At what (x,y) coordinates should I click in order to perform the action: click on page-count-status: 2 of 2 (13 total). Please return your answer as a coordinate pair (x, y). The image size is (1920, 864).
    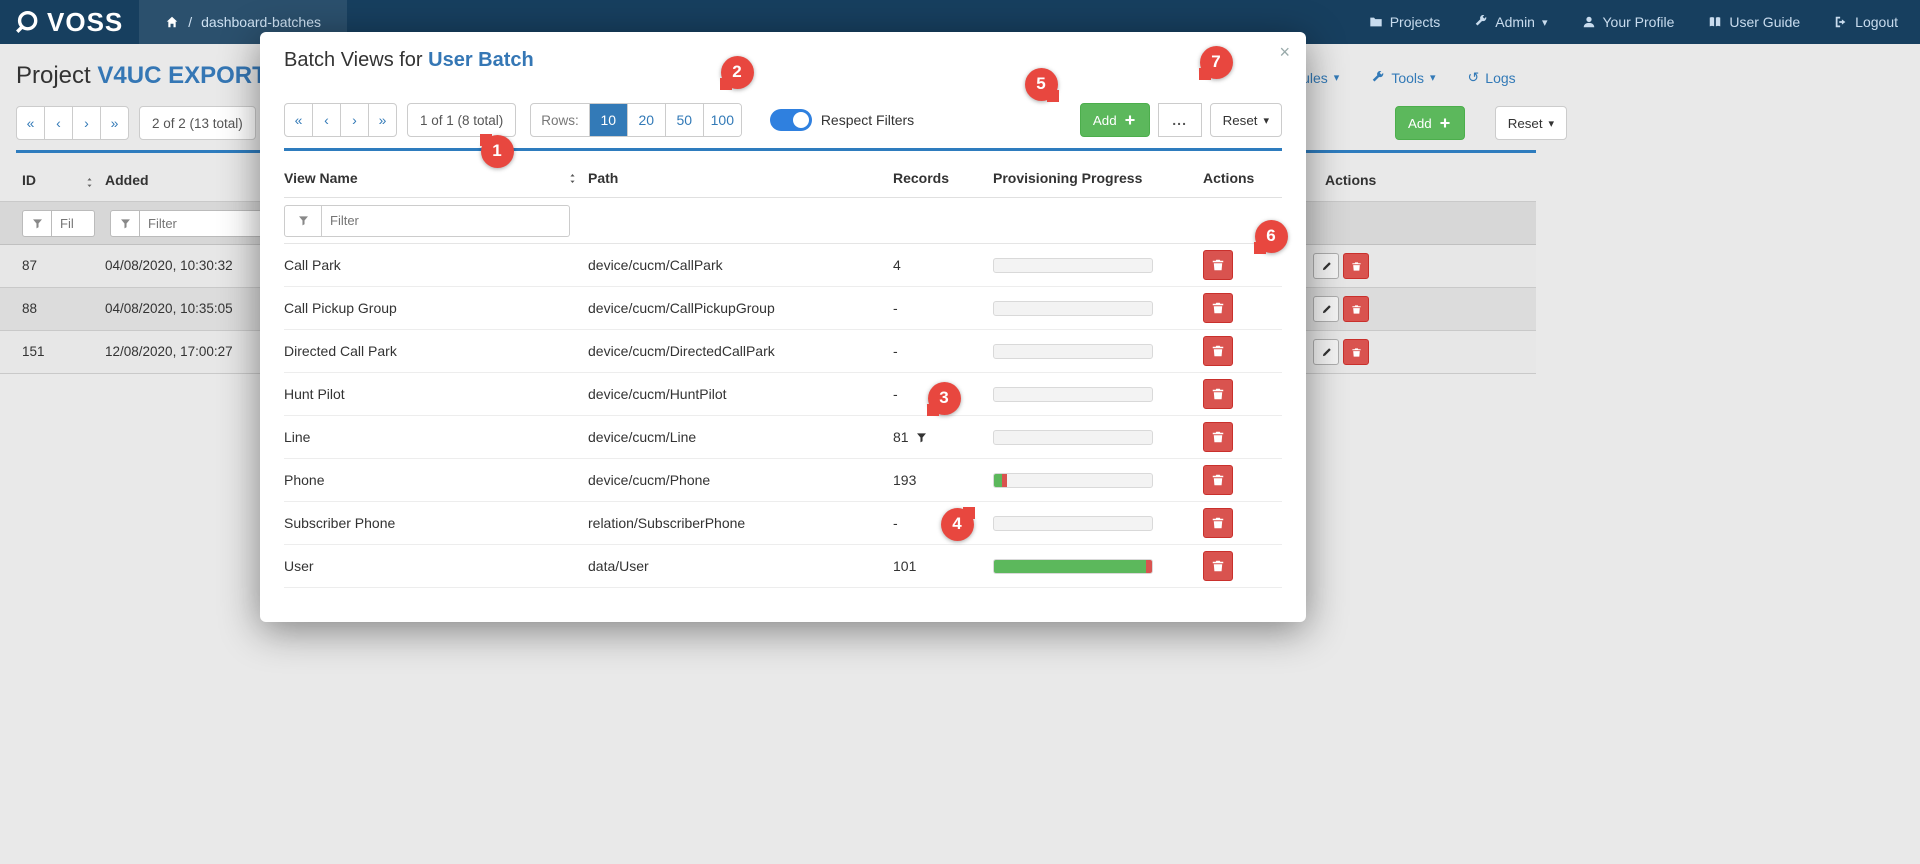
    Looking at the image, I should click on (197, 123).